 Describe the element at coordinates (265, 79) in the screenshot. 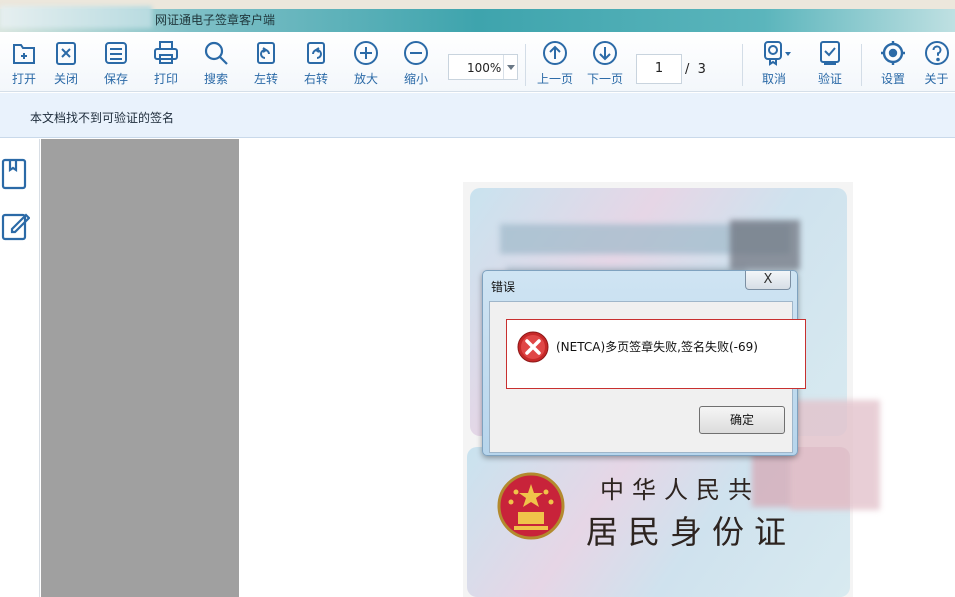

I see `rotate-left-label: 左转` at that location.